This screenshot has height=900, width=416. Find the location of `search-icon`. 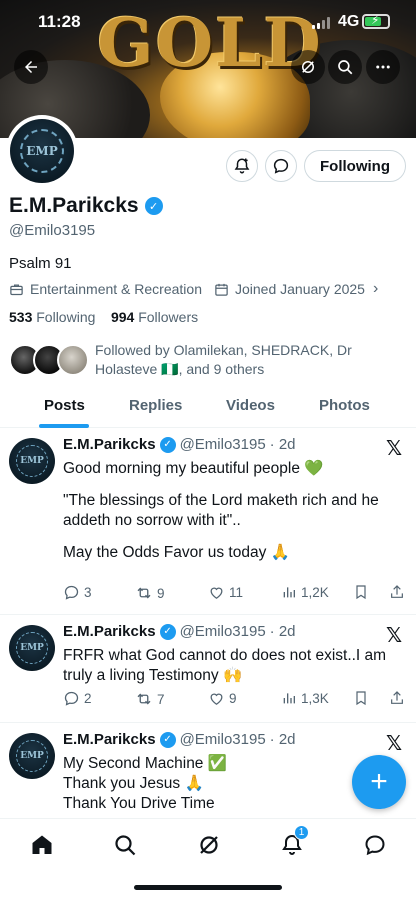

search-icon is located at coordinates (125, 845).